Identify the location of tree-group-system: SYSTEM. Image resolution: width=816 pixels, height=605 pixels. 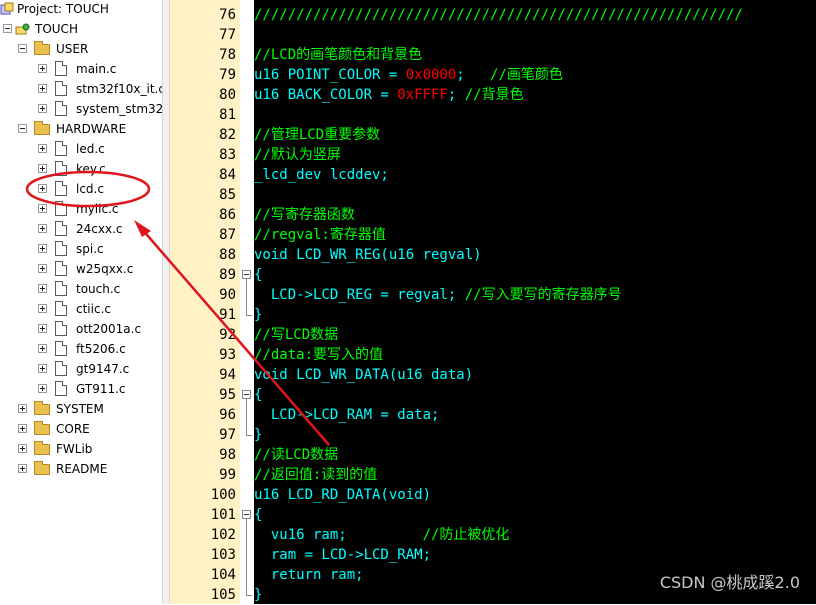
(81, 409).